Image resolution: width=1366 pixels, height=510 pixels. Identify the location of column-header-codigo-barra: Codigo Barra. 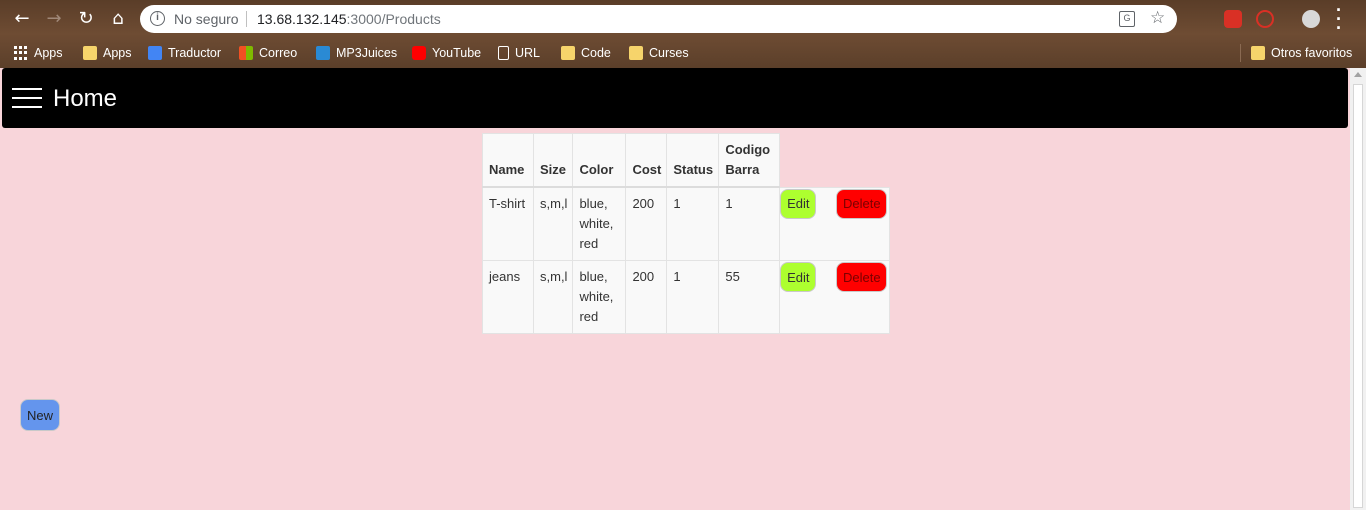
(749, 160).